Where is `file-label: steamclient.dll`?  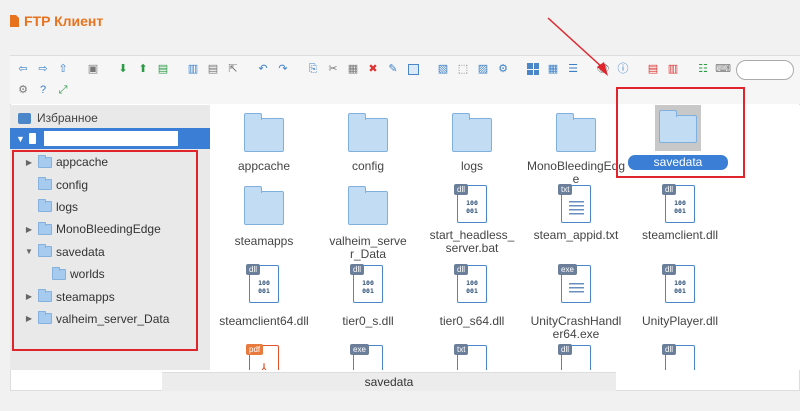
file-label: steamclient.dll is located at coordinates (680, 235).